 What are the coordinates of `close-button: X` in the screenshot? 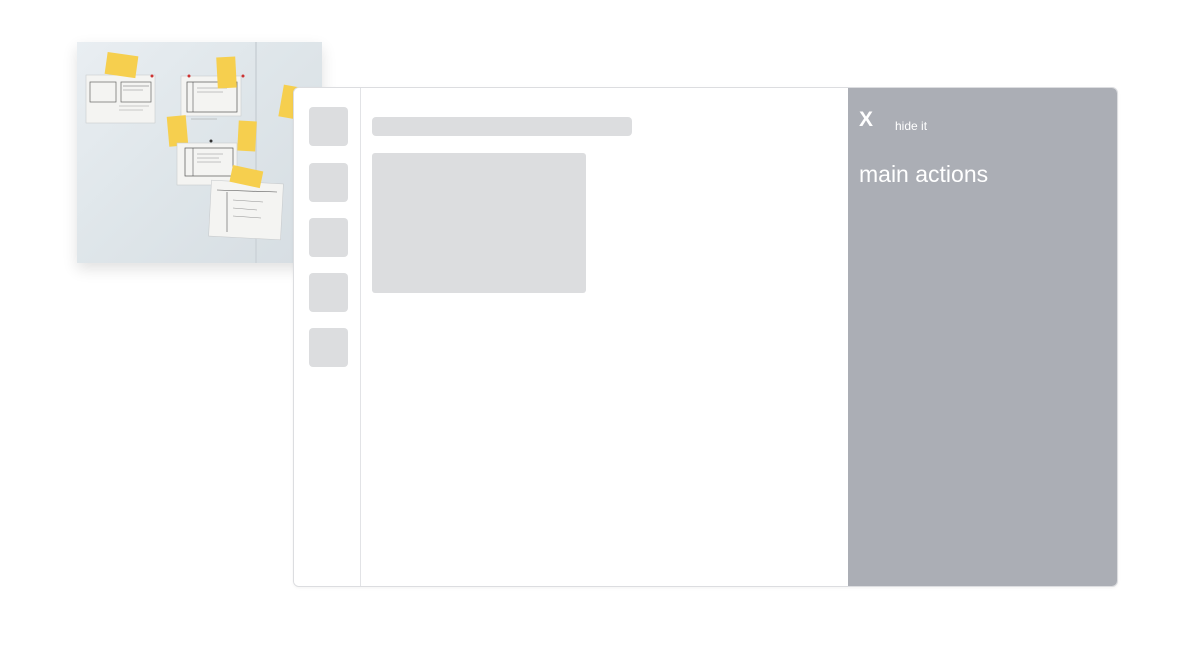 It's located at (866, 120).